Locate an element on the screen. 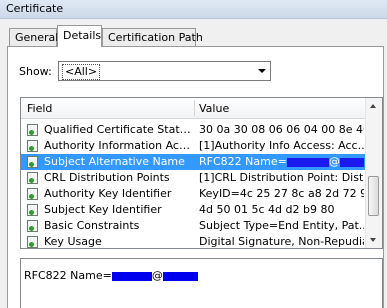 Image resolution: width=387 pixels, height=308 pixels. field-value: Digital Signature, Non-Repudia is located at coordinates (281, 241).